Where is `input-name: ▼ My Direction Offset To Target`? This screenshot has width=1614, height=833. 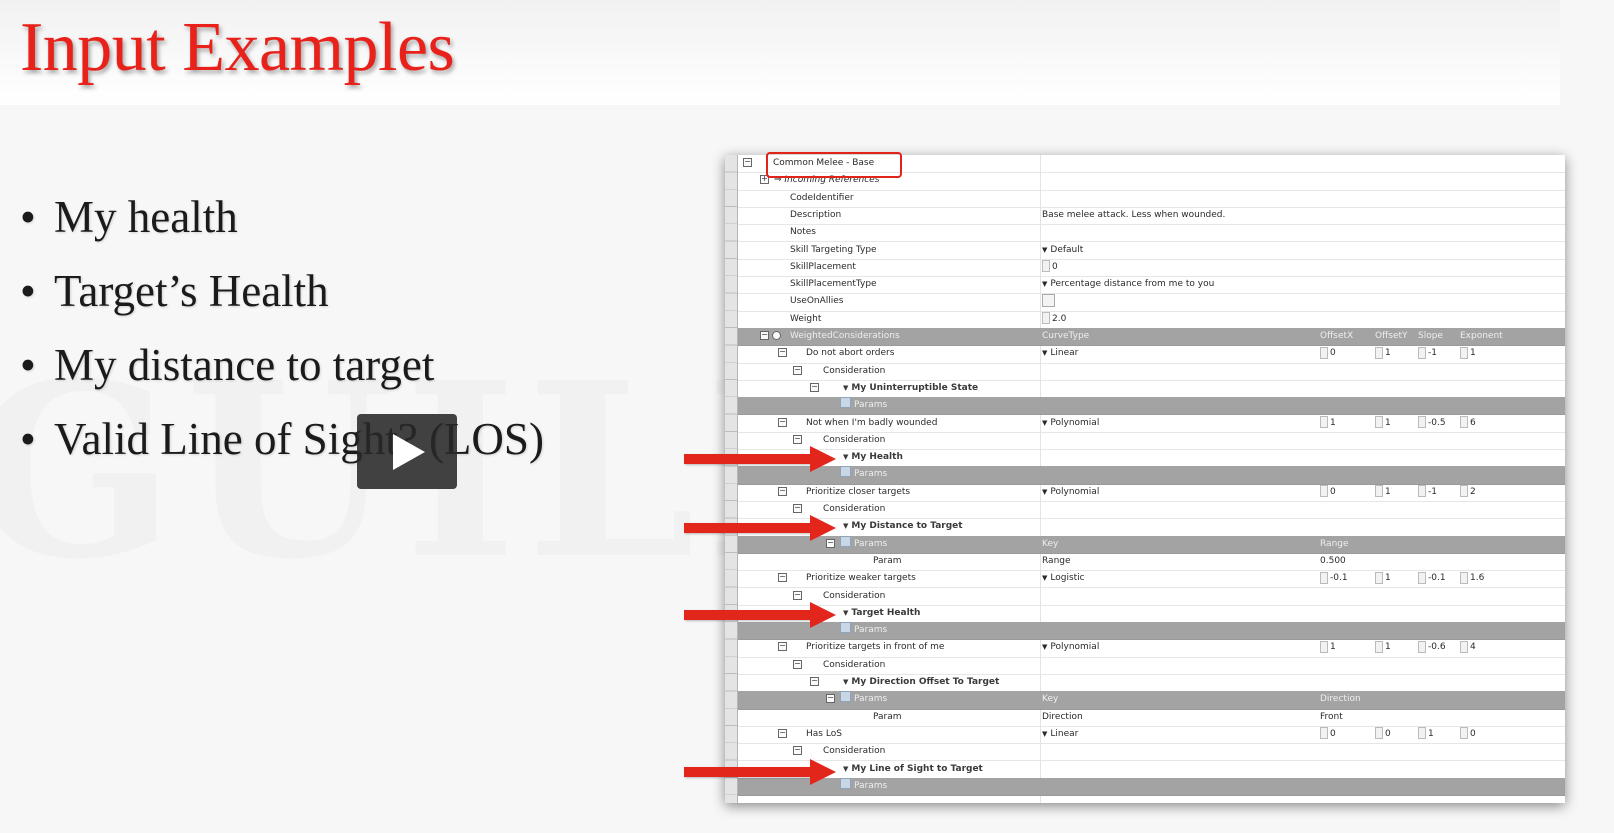
input-name: ▼ My Direction Offset To Target is located at coordinates (921, 682).